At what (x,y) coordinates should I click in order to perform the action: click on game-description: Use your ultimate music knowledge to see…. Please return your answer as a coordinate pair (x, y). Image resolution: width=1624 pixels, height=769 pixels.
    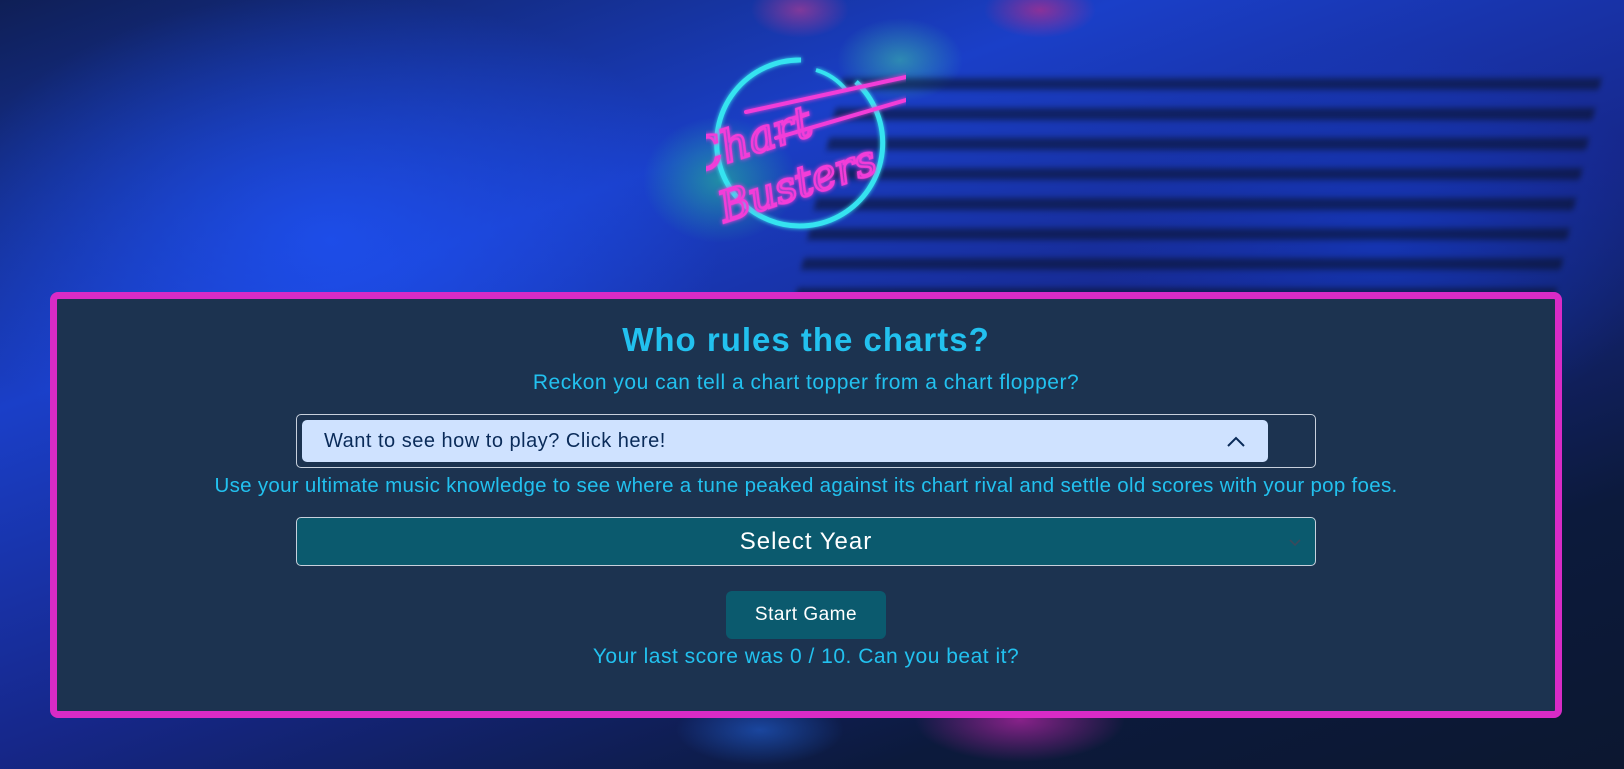
    Looking at the image, I should click on (806, 485).